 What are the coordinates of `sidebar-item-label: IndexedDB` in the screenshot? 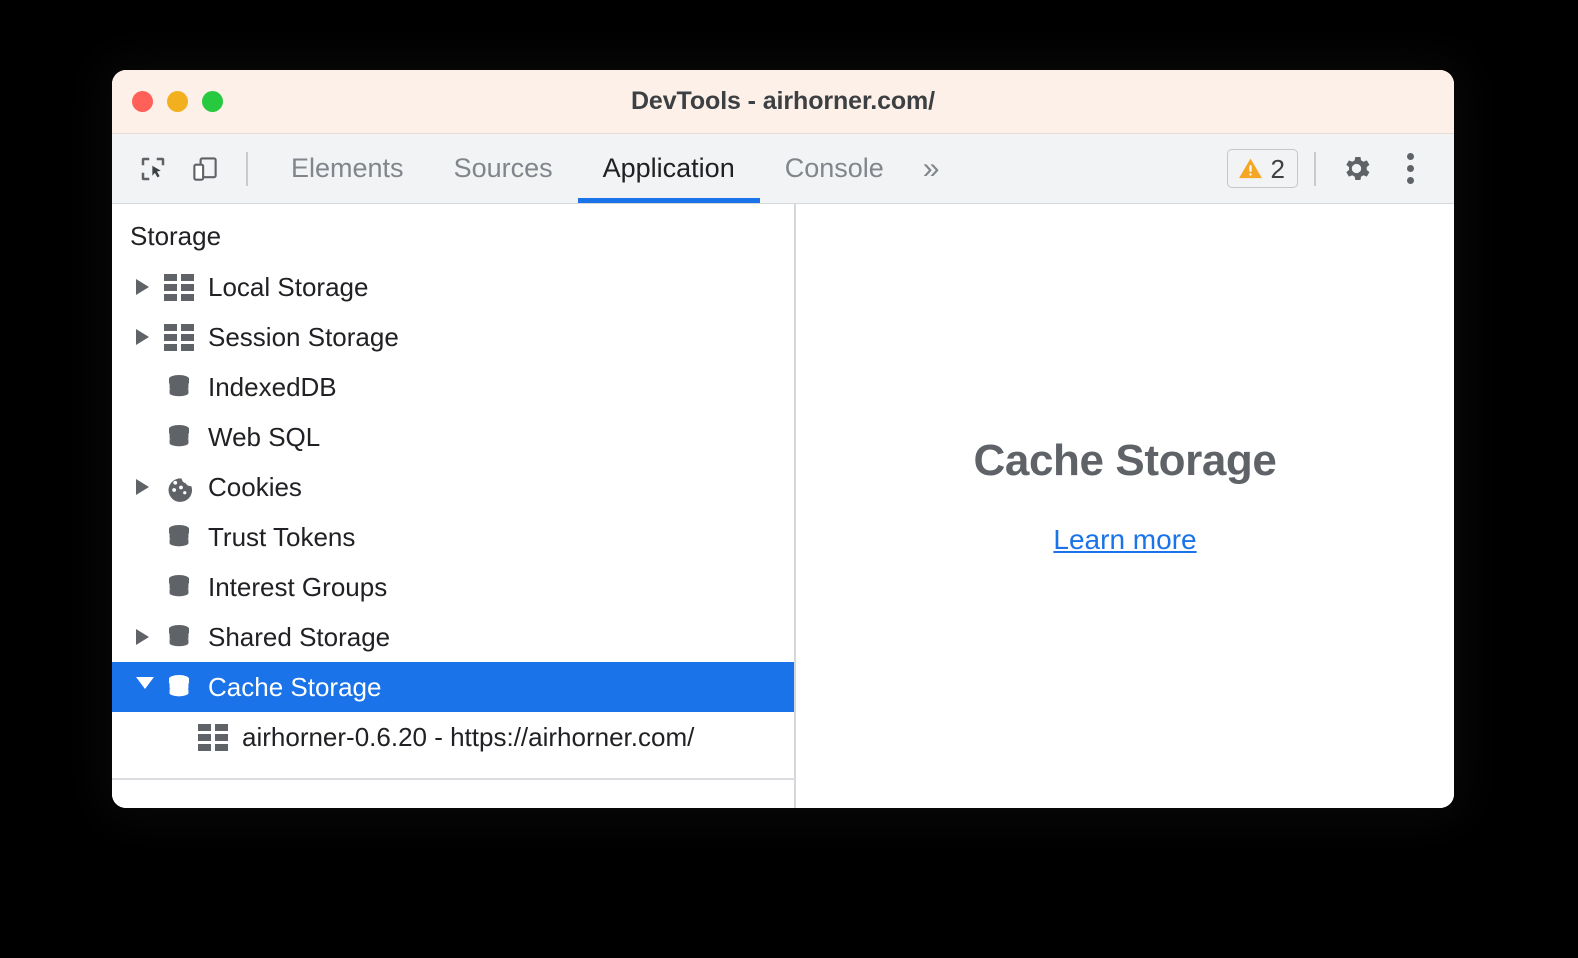 It's located at (272, 386).